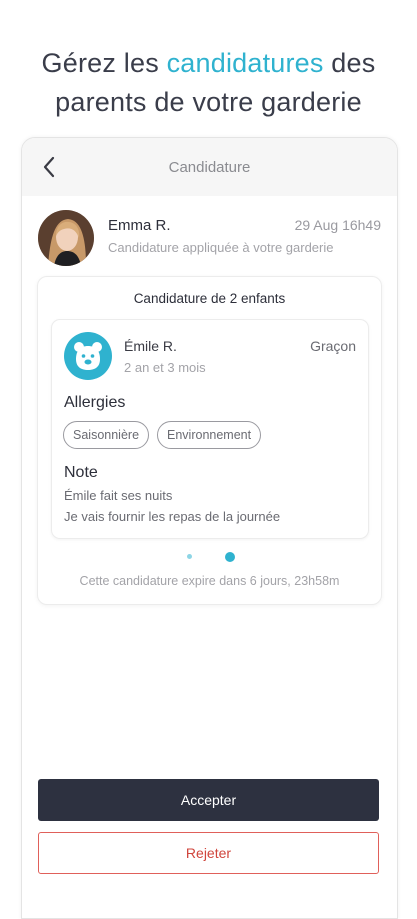 The width and height of the screenshot is (417, 919). What do you see at coordinates (104, 63) in the screenshot?
I see `headline-prefix: Gérez les` at bounding box center [104, 63].